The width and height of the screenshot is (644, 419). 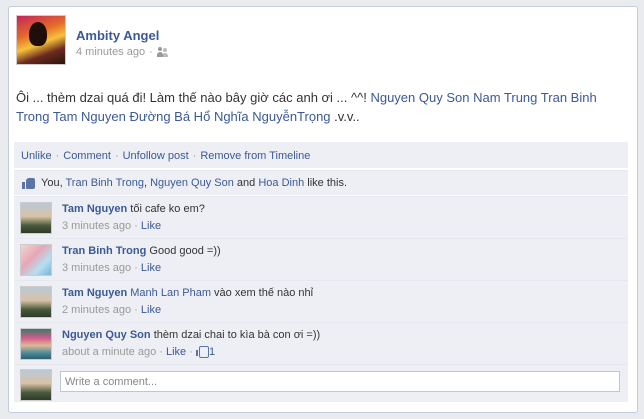 I want to click on mention-link: Nguyen Quy Son, so click(x=419, y=97).